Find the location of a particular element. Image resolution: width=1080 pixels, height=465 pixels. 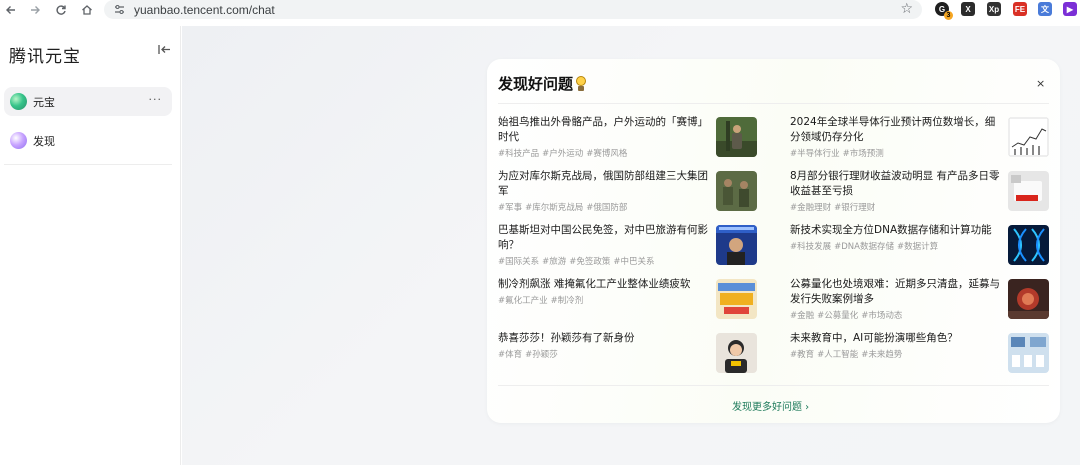

tag: #金融理财 is located at coordinates (811, 208).